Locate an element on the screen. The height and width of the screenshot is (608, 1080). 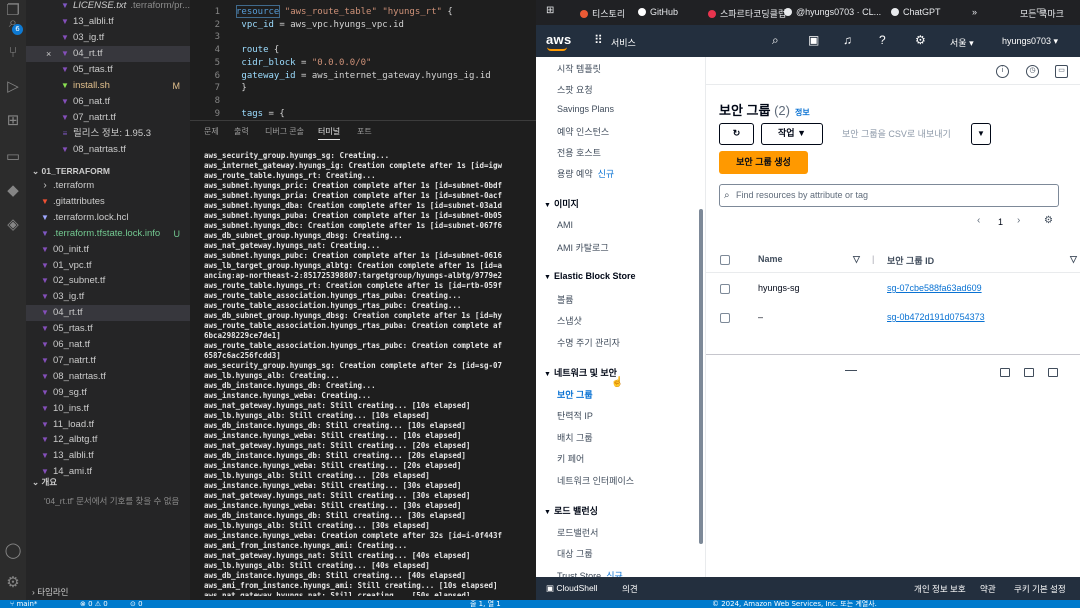
file-item: ▼ 08_natrtas.tf is located at coordinates (108, 150).